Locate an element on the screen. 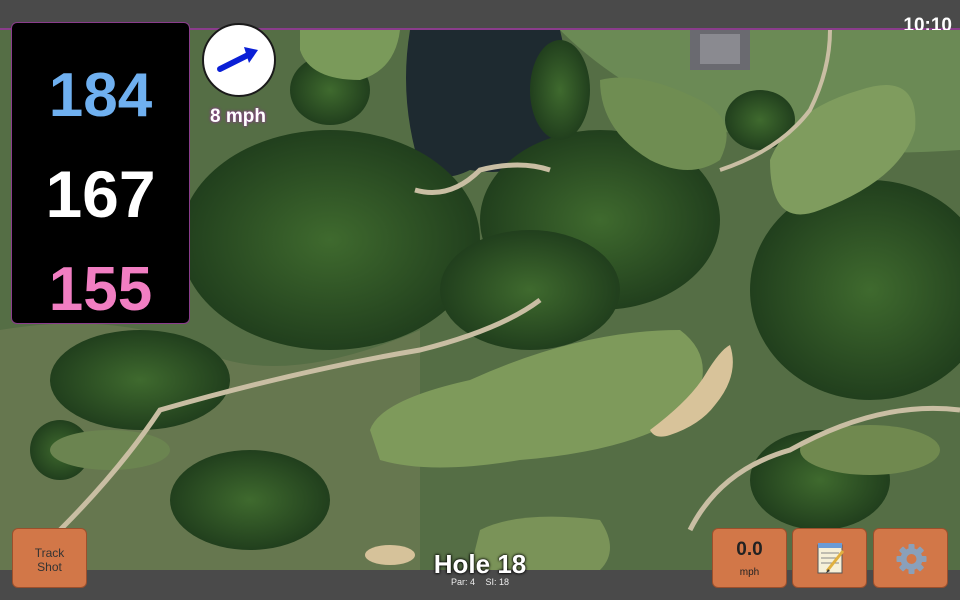 The width and height of the screenshot is (960, 600). notepad-icon is located at coordinates (831, 558).